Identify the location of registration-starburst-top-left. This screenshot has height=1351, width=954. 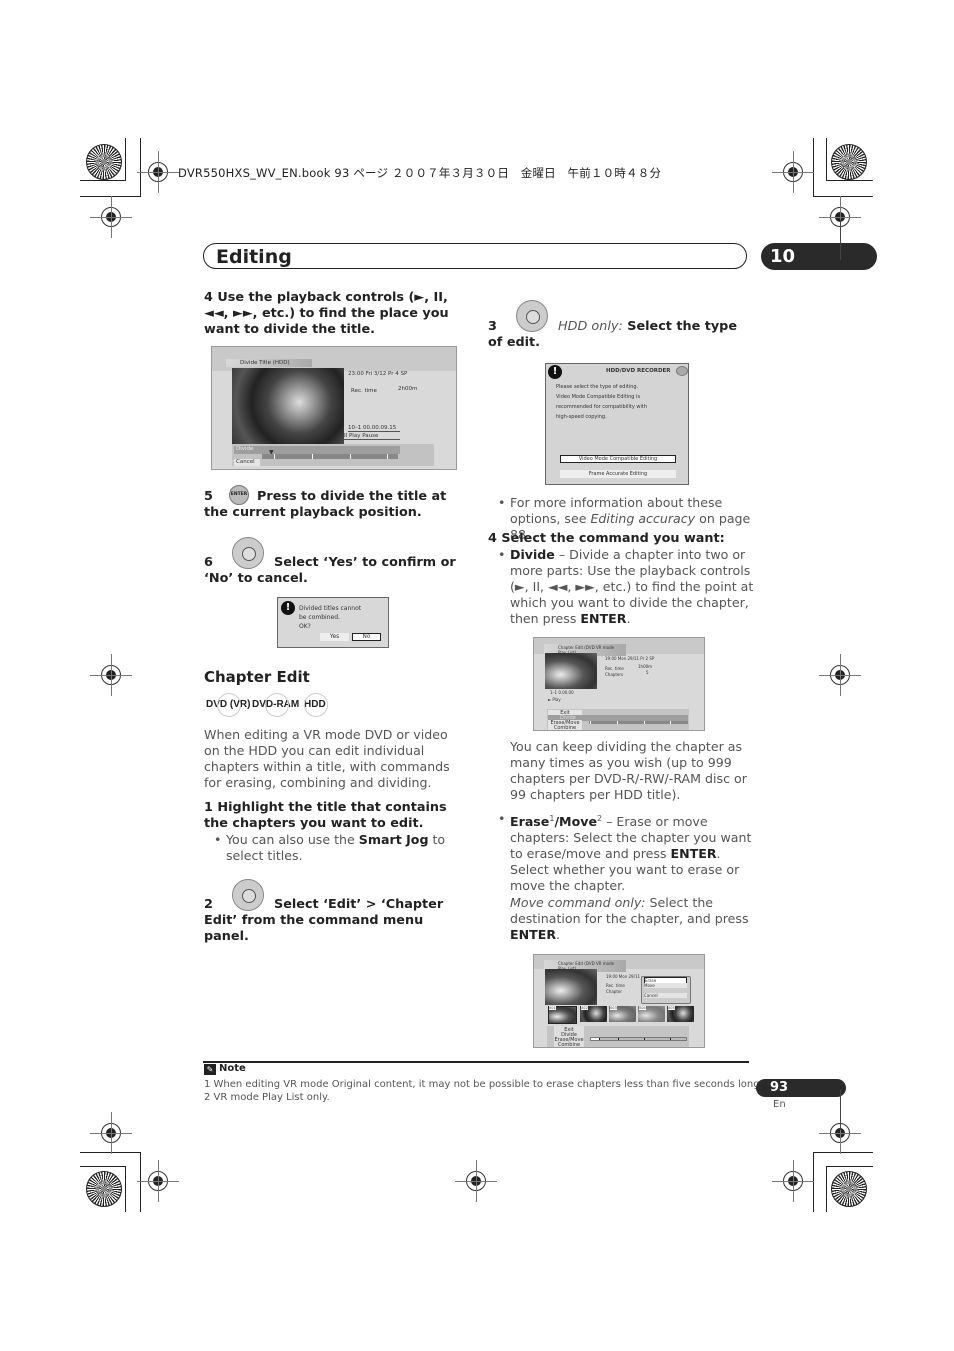
(104, 162).